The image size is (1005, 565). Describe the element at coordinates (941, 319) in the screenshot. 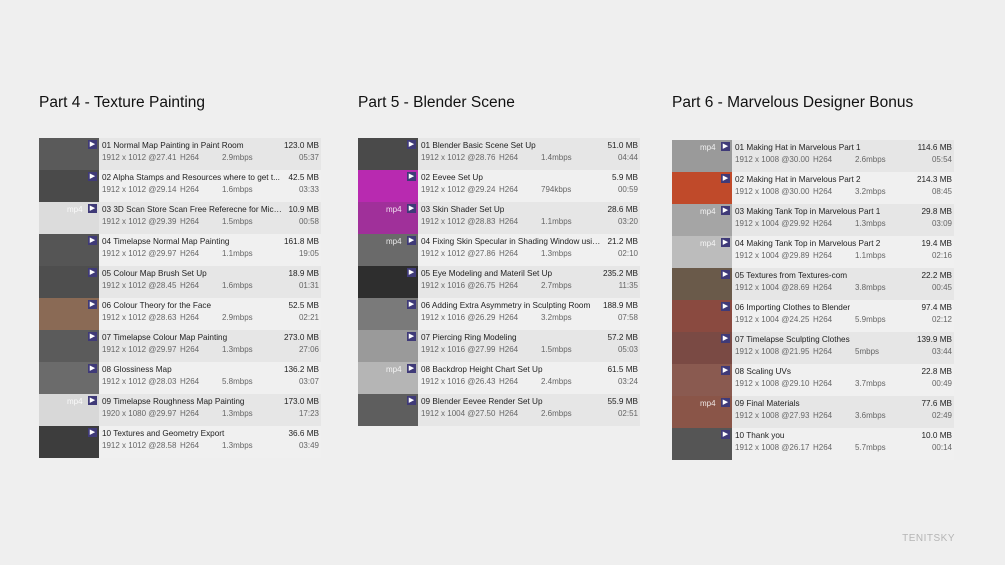

I see `duration: 02:12` at that location.